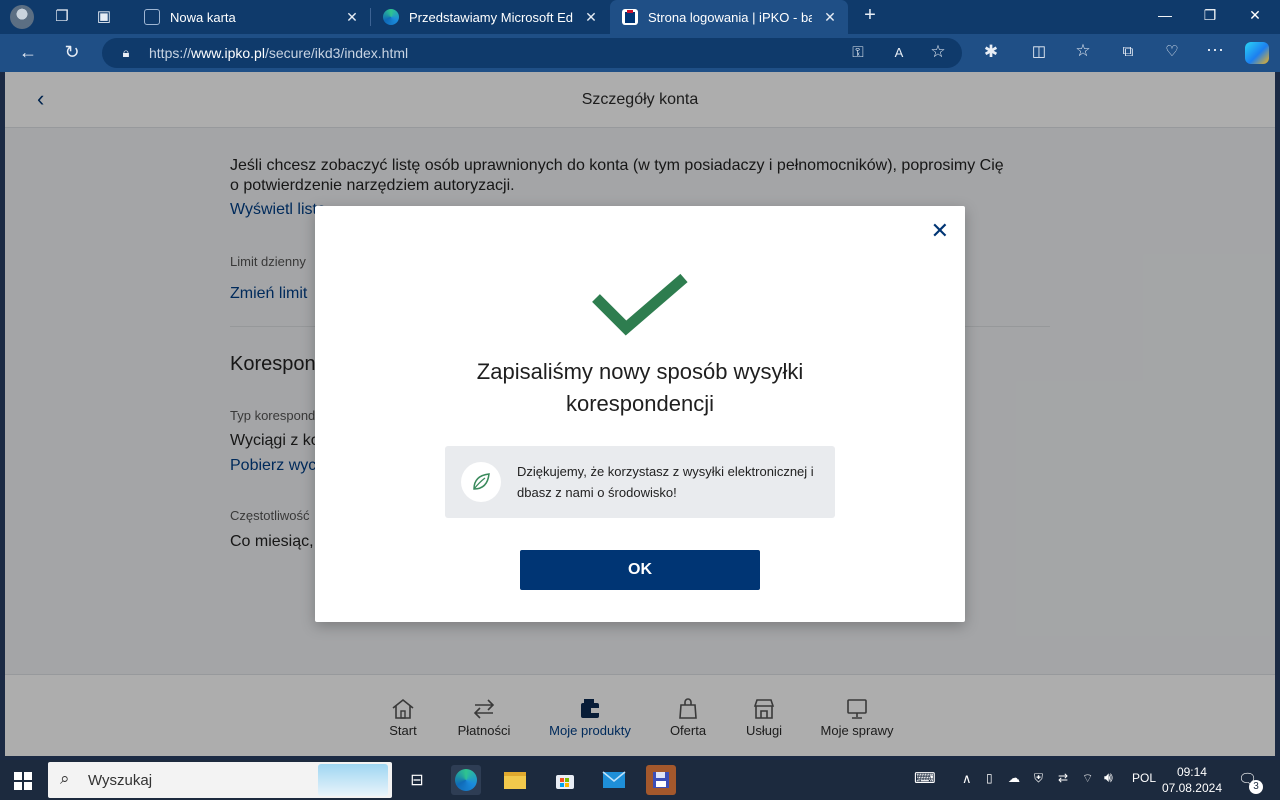  What do you see at coordinates (23, 783) in the screenshot?
I see `windows-start-icon` at bounding box center [23, 783].